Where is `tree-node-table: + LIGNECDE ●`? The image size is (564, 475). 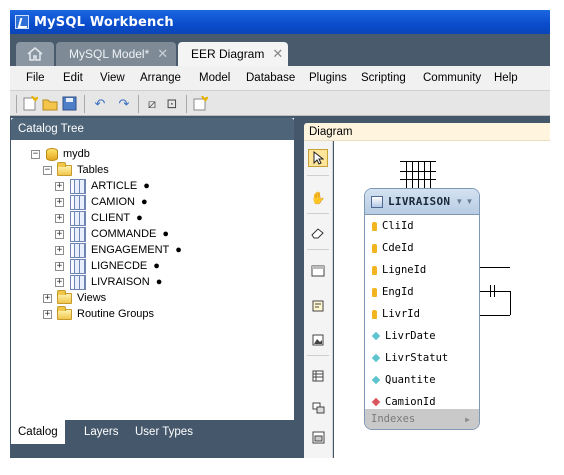 tree-node-table: + LIGNECDE ● is located at coordinates (107, 266).